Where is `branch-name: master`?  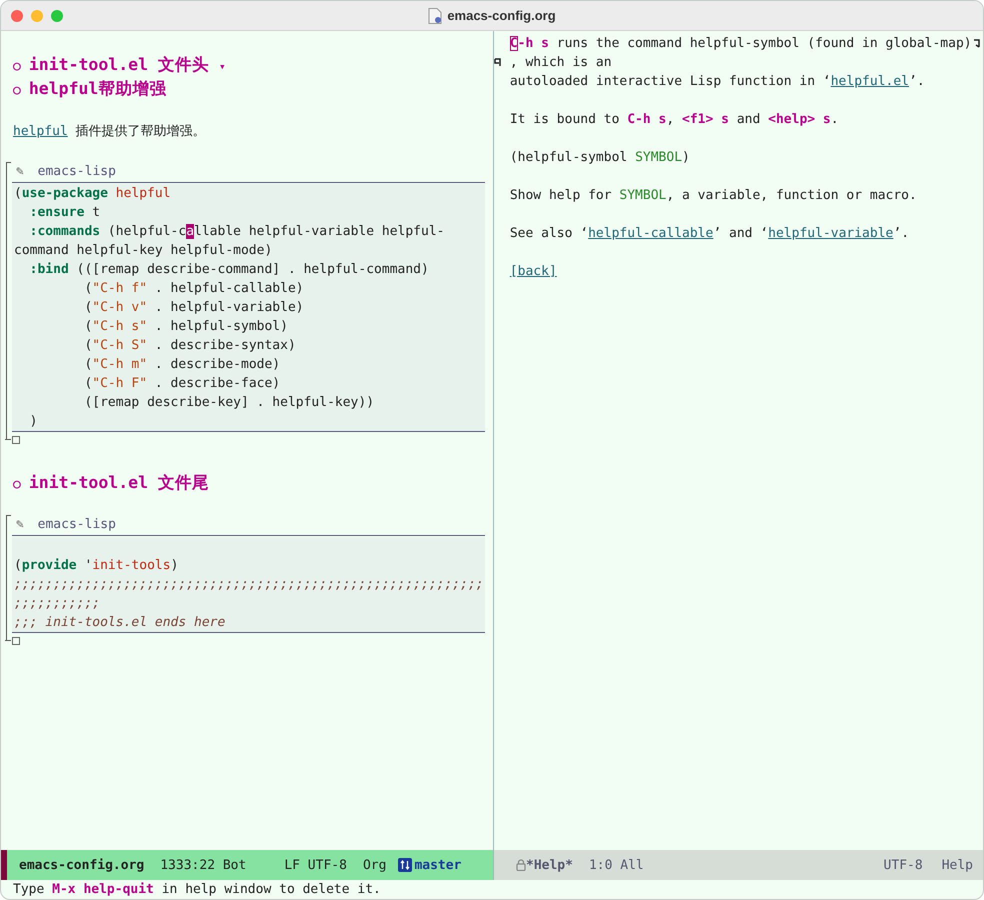 branch-name: master is located at coordinates (438, 865).